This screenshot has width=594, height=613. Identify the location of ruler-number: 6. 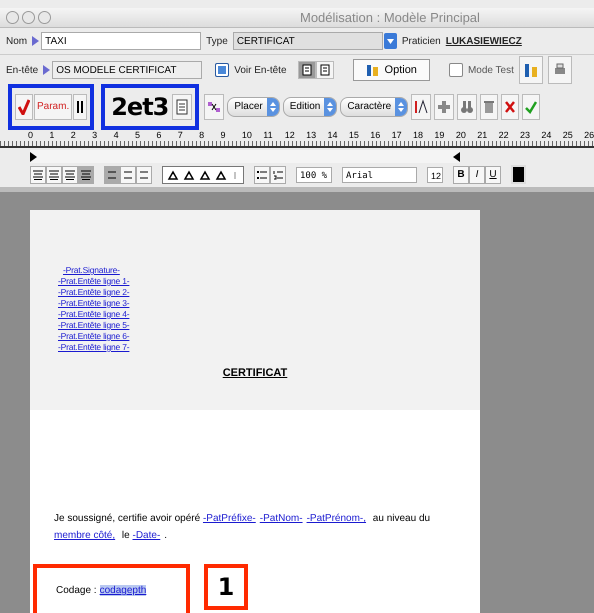
(159, 135).